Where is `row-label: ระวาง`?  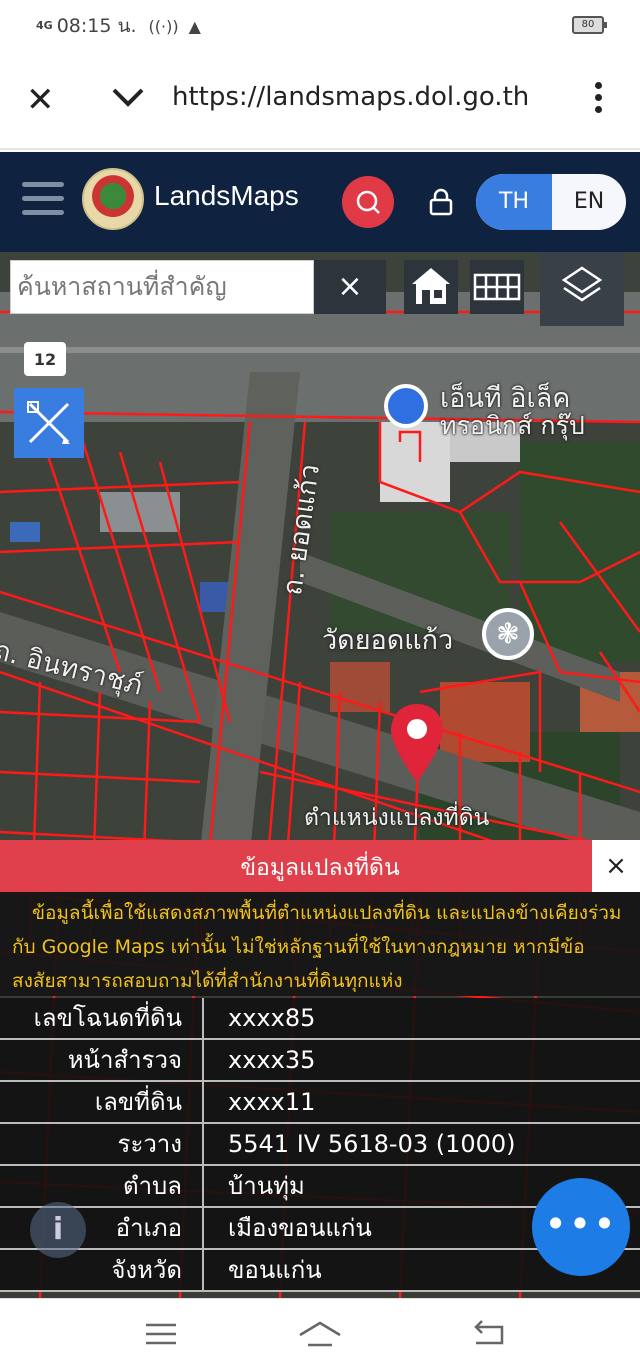
row-label: ระวาง is located at coordinates (102, 1144).